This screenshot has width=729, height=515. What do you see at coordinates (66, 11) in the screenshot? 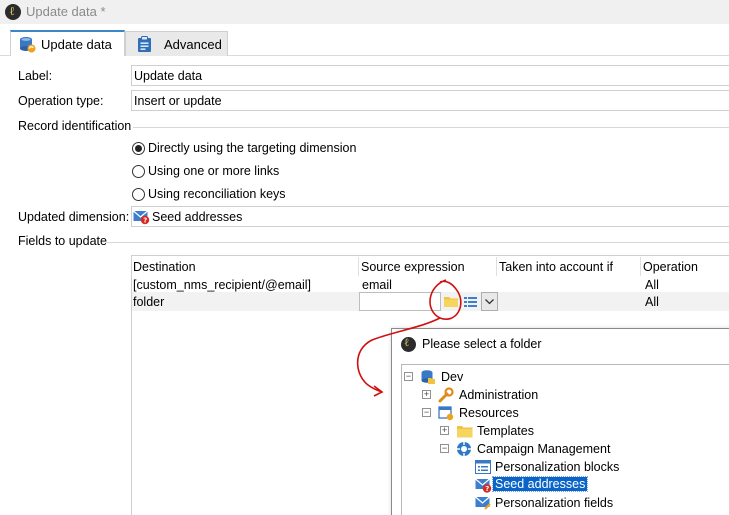
I see `window-title: Update data *` at bounding box center [66, 11].